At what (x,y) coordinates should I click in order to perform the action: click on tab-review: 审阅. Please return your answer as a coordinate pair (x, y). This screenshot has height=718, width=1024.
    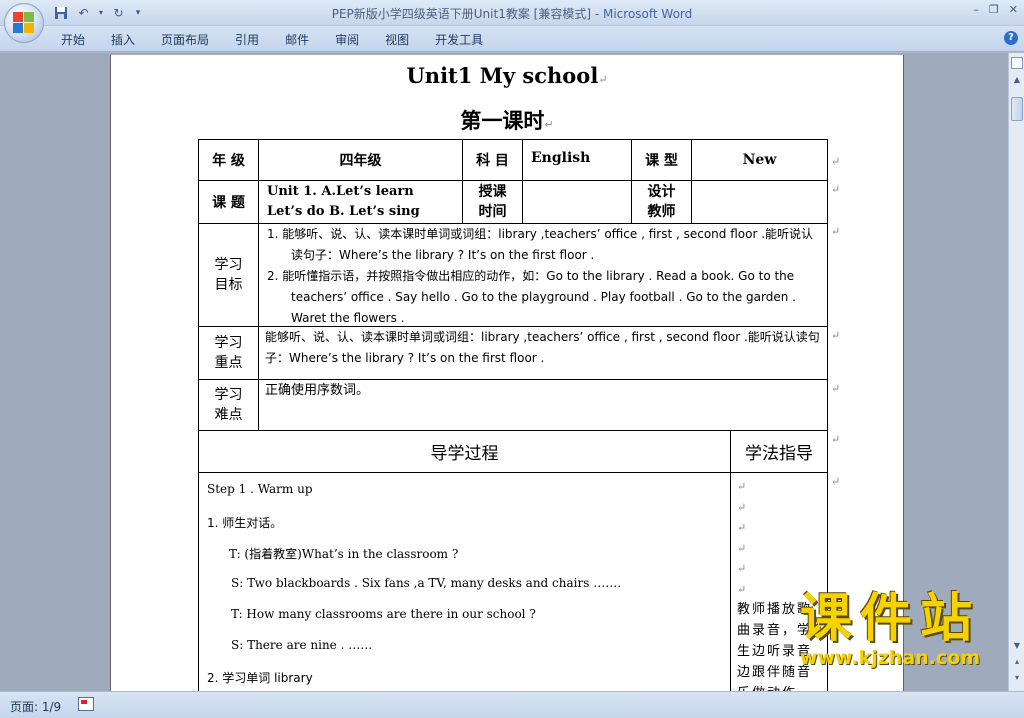
    Looking at the image, I should click on (347, 40).